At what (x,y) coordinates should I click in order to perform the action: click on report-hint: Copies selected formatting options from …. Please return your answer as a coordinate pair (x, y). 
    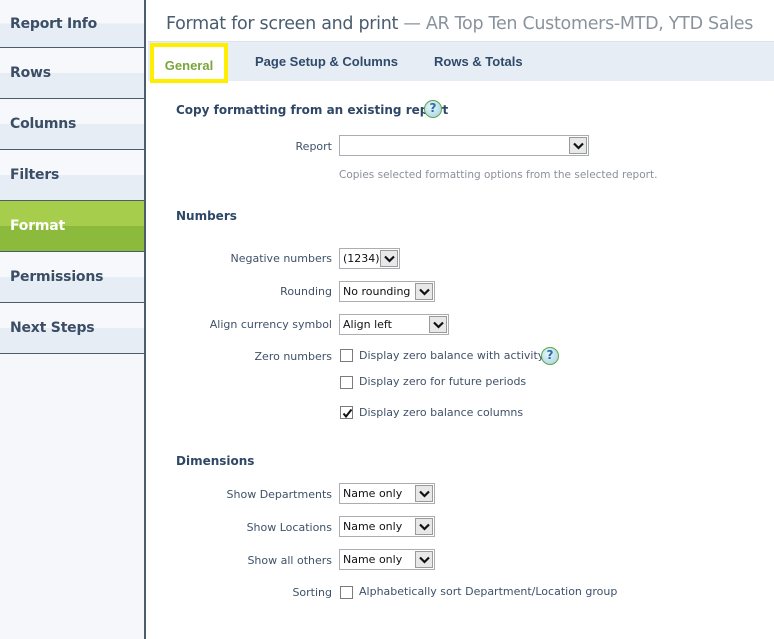
    Looking at the image, I should click on (498, 175).